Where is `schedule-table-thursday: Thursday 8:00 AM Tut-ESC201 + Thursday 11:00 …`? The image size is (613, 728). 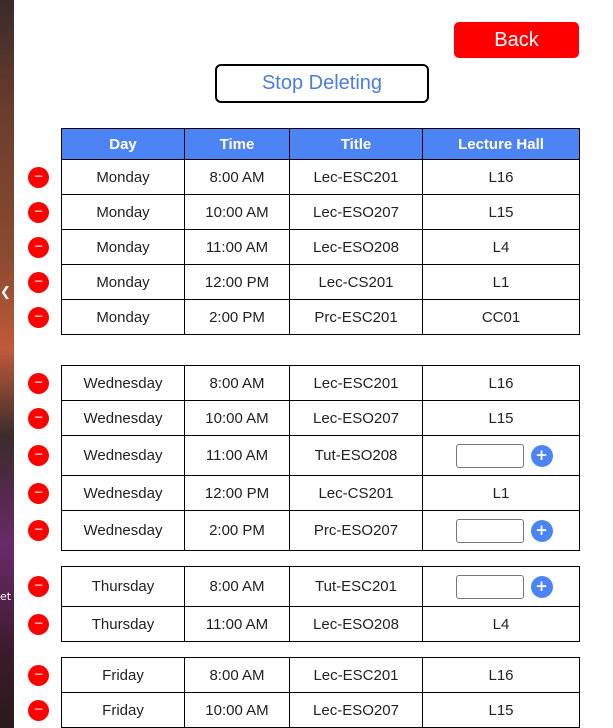 schedule-table-thursday: Thursday 8:00 AM Tut-ESC201 + Thursday 11:00 … is located at coordinates (320, 604).